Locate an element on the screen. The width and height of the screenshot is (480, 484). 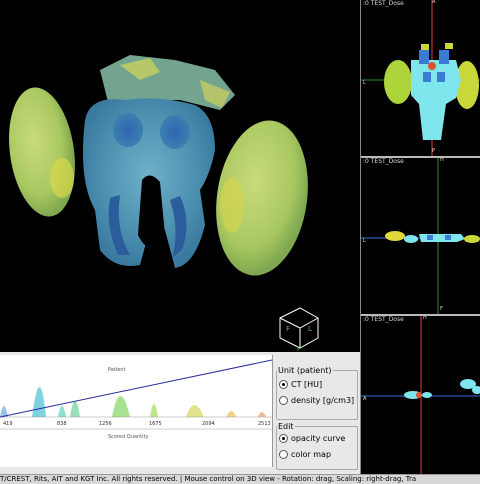
edit-group is located at coordinates (317, 448).